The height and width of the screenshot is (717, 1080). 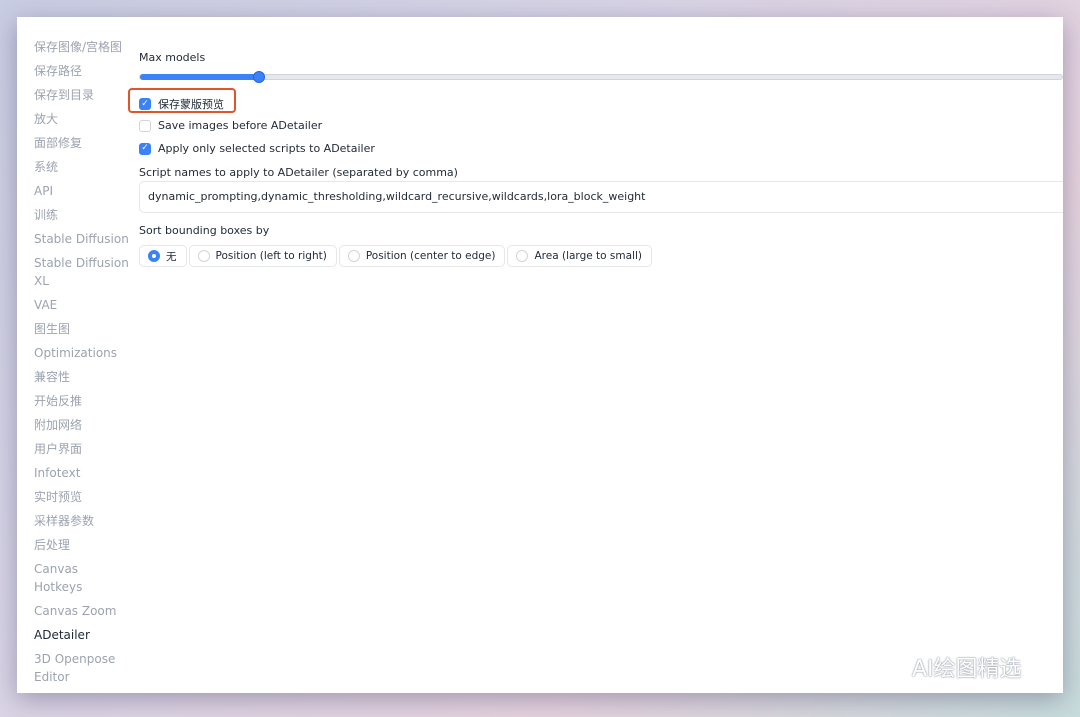 What do you see at coordinates (73, 215) in the screenshot?
I see `sidebar-item-training: 训练` at bounding box center [73, 215].